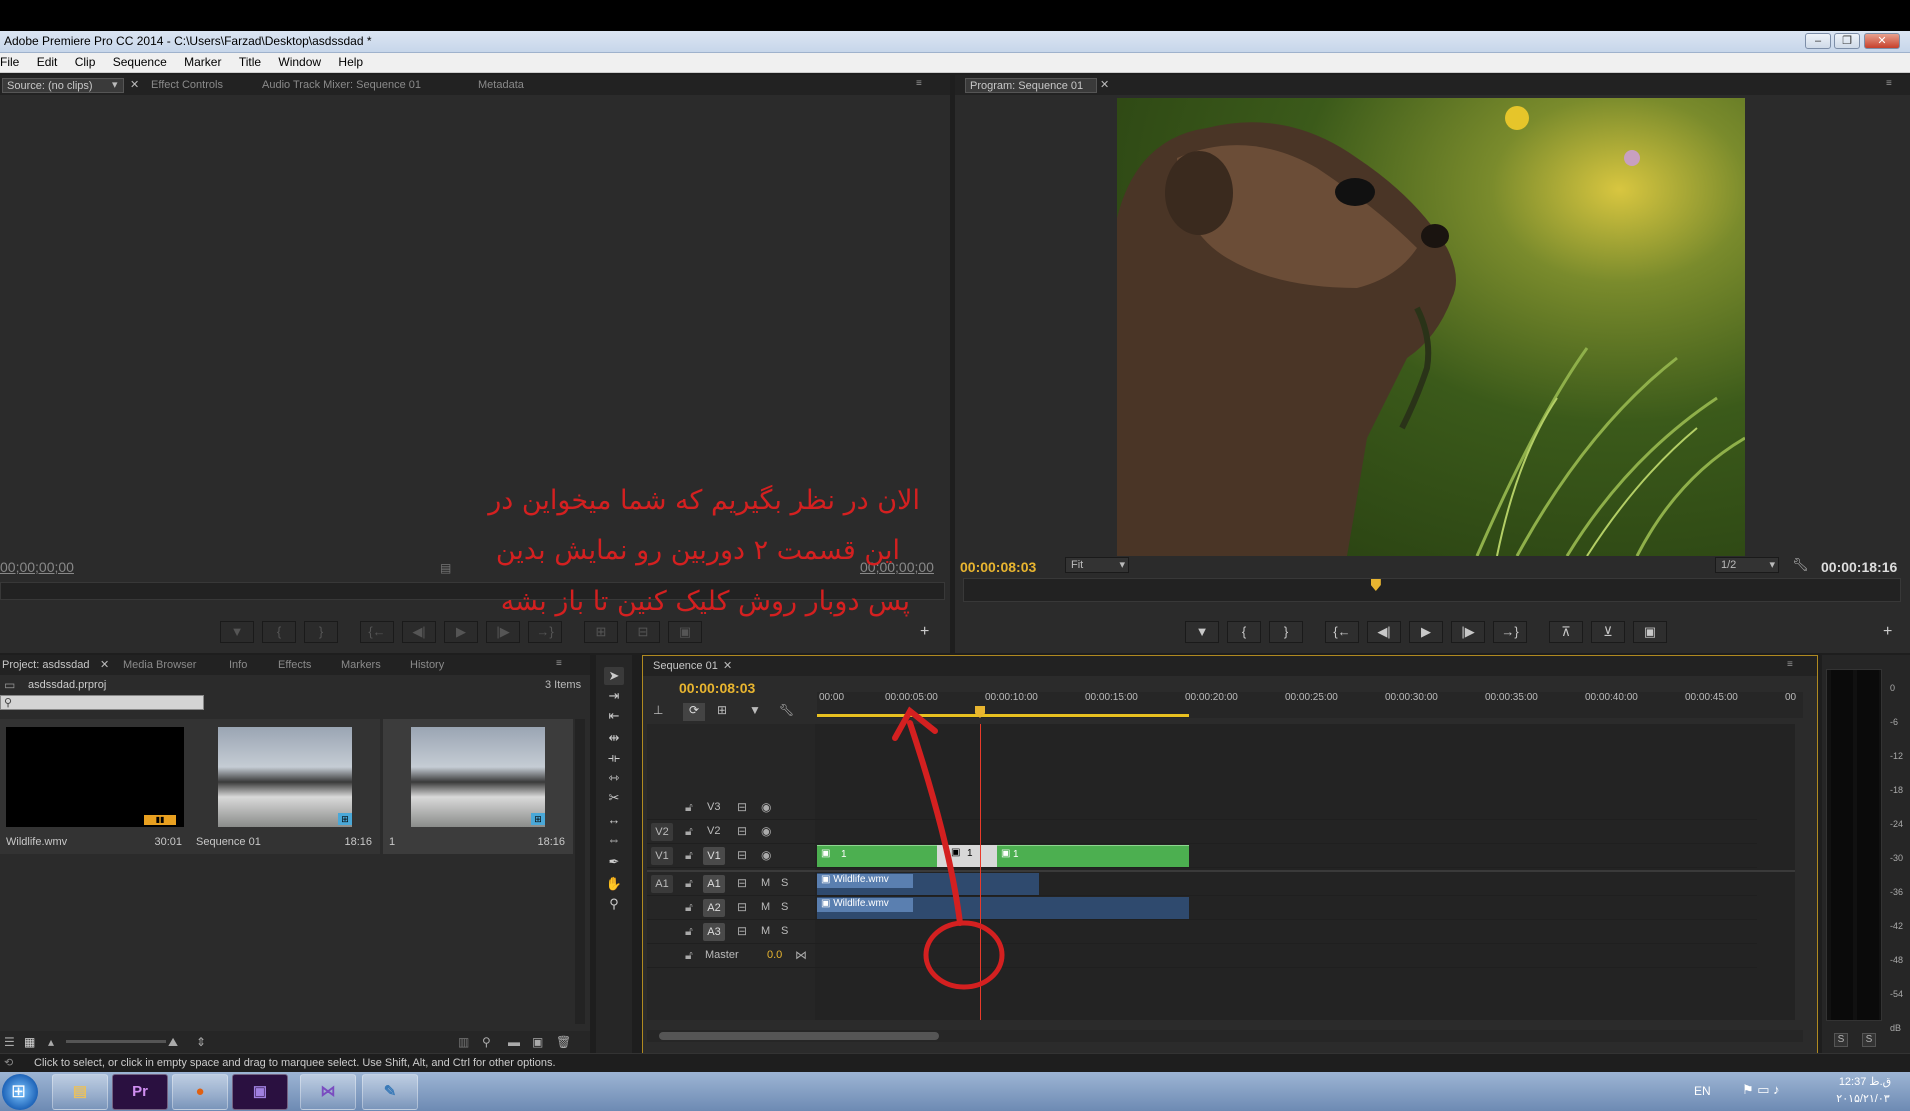 The image size is (1910, 1111). Describe the element at coordinates (47, 61) in the screenshot. I see `menu-edit: Edit` at that location.